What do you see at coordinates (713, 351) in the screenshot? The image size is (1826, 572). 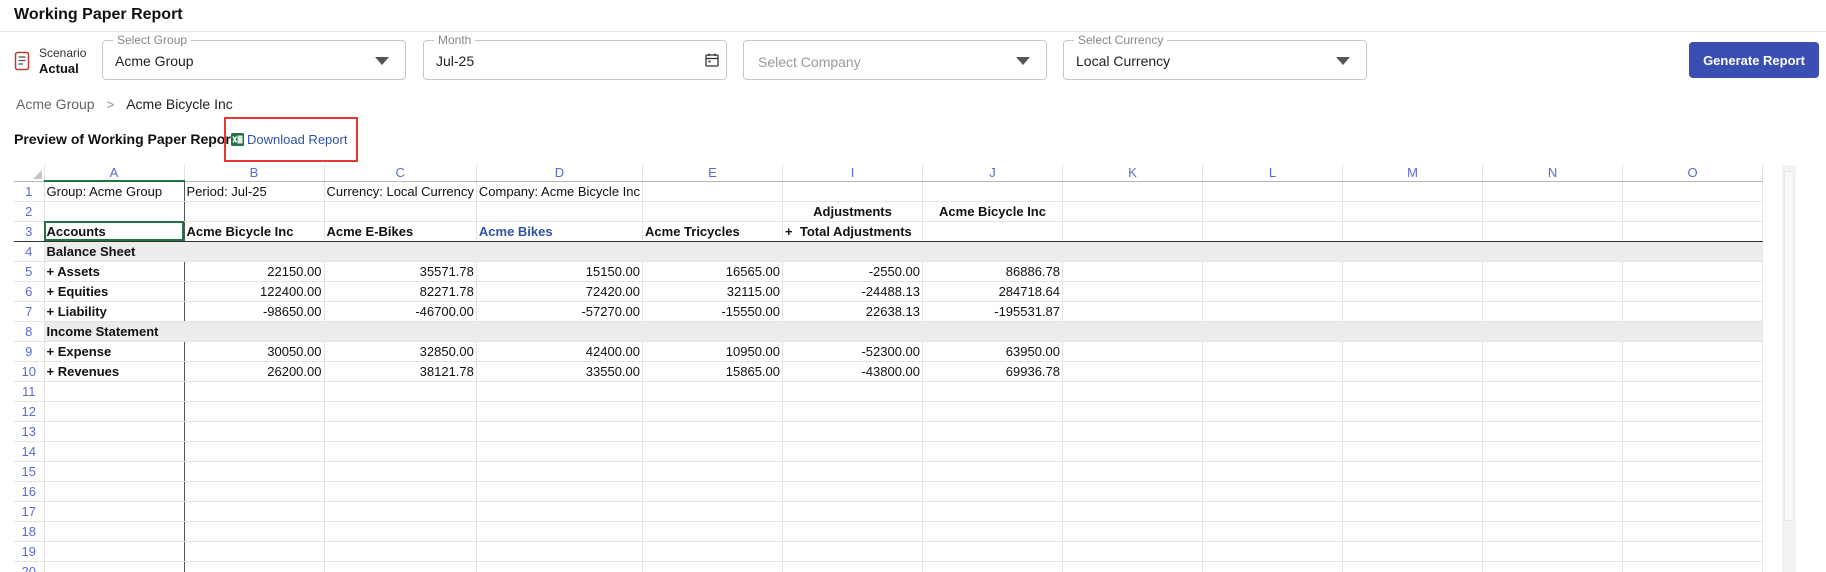 I see `cell: 10950.00` at bounding box center [713, 351].